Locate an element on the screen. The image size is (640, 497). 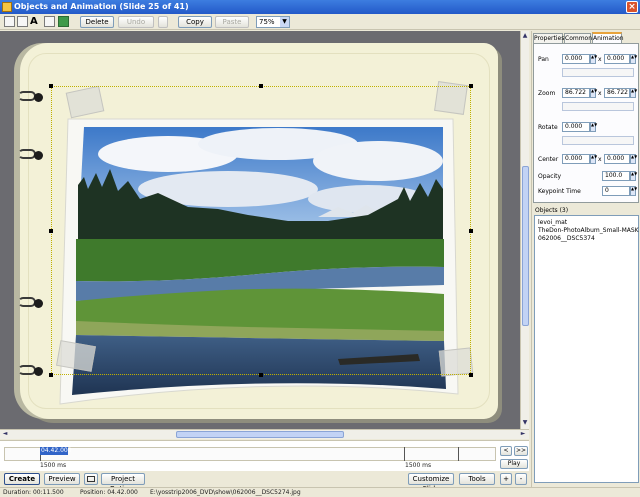
zoom-label: Zoom is located at coordinates (547, 93).